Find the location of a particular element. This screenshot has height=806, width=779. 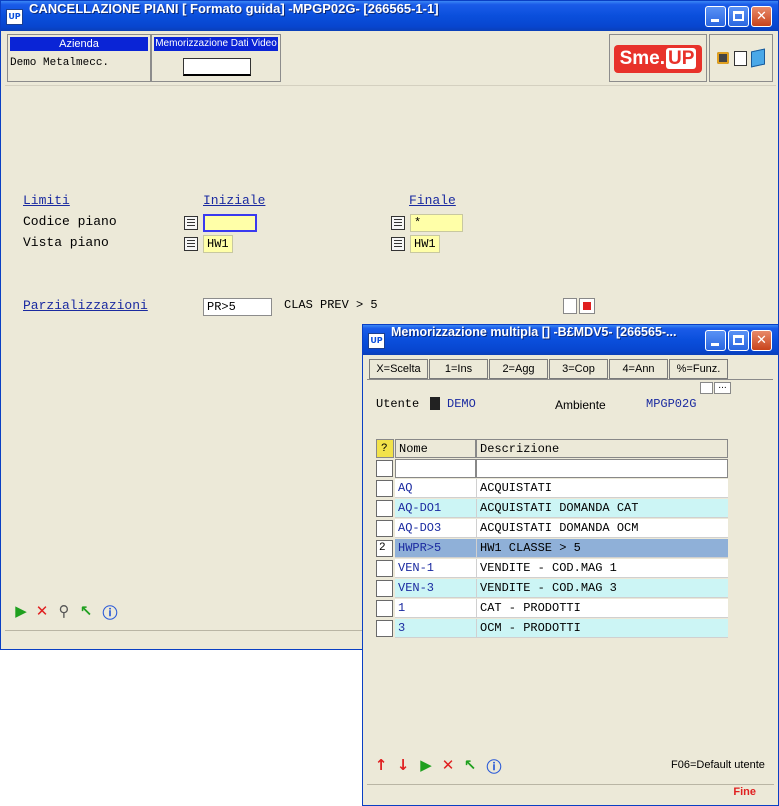

book-icon is located at coordinates (758, 58).